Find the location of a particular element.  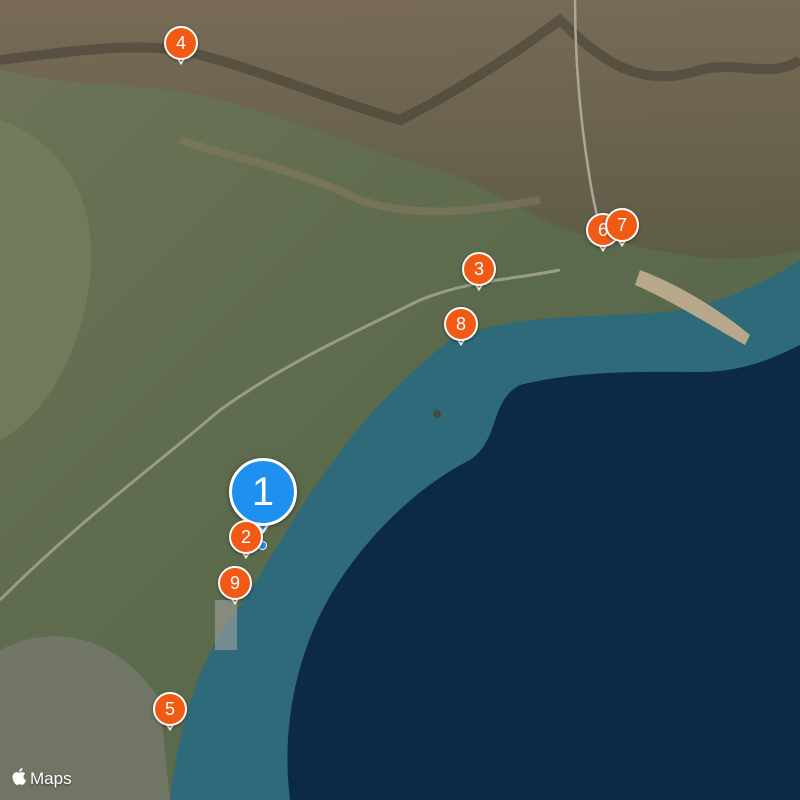

marker-label: 1 is located at coordinates (263, 492).